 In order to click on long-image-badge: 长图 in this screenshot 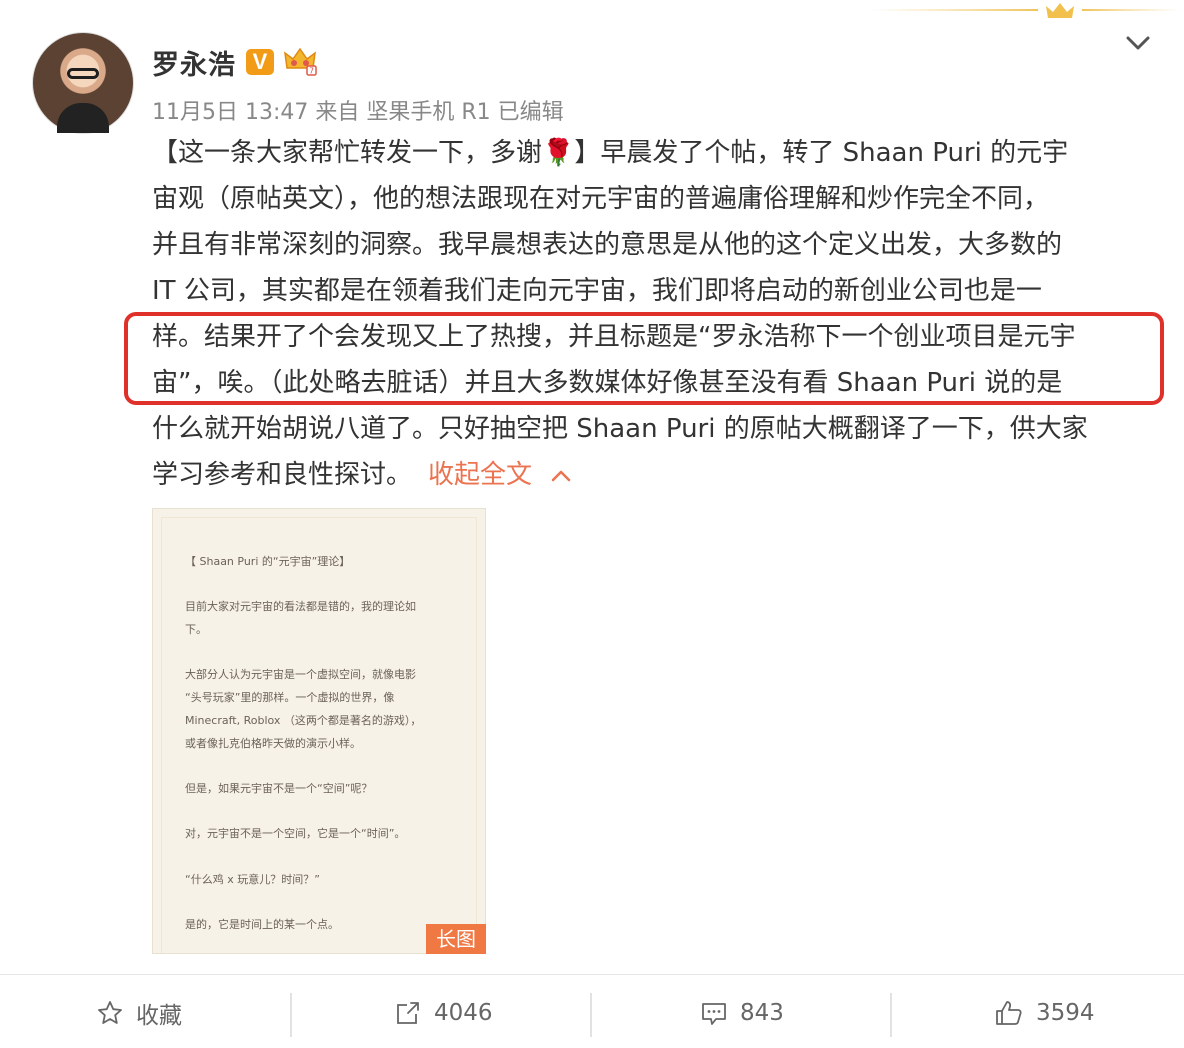, I will do `click(456, 939)`.